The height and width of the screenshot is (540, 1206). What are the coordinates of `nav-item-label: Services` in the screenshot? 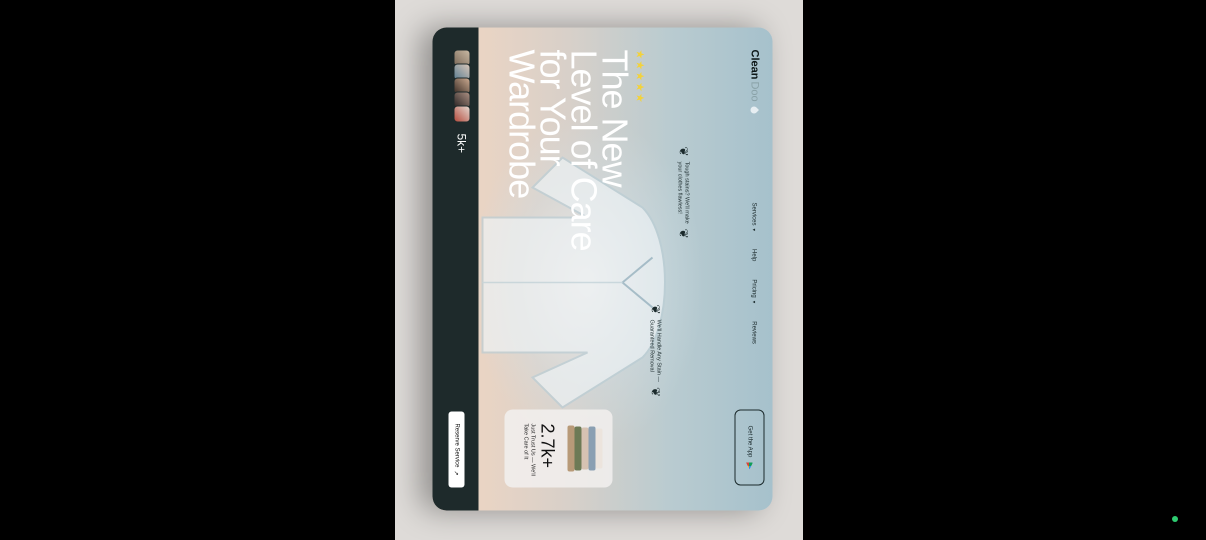 It's located at (753, 214).